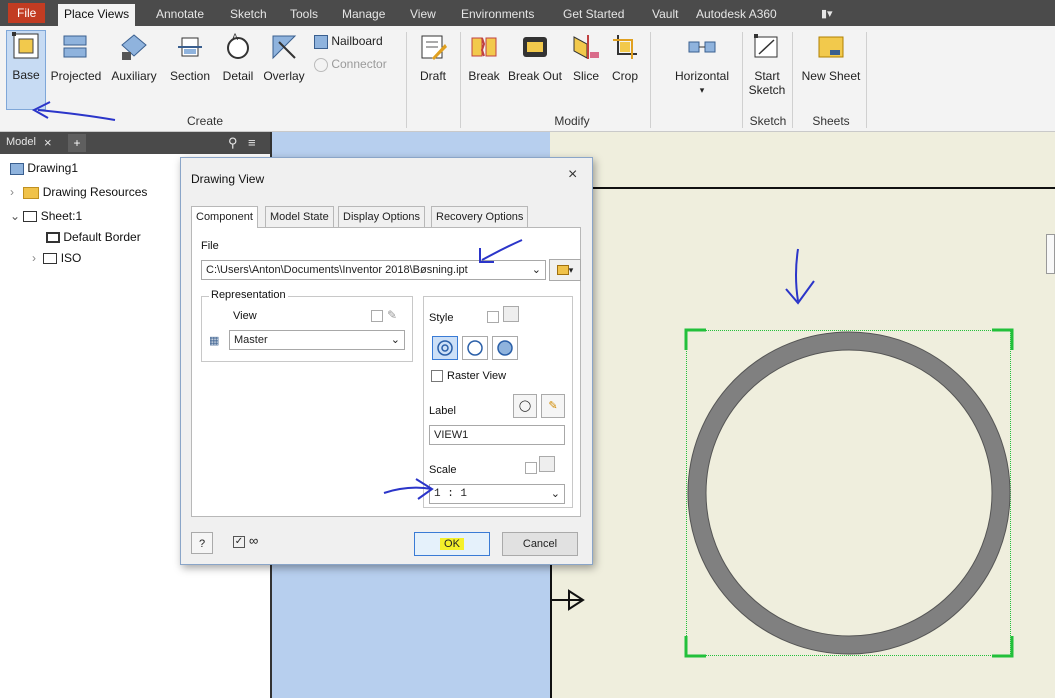 Image resolution: width=1055 pixels, height=698 pixels. Describe the element at coordinates (238, 57) in the screenshot. I see `detail-button: A Detail` at that location.